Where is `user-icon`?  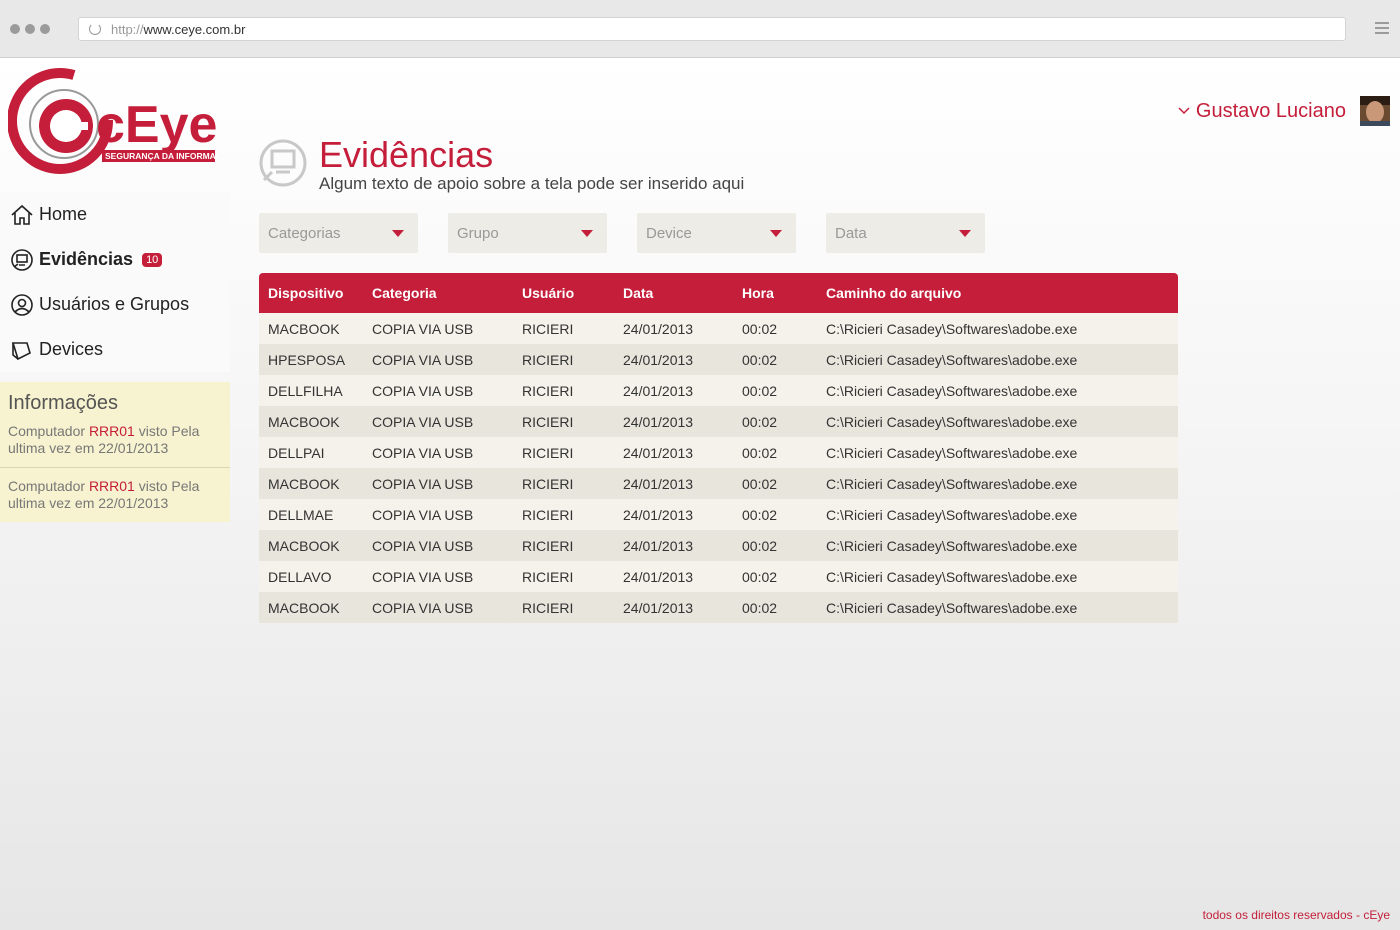
user-icon is located at coordinates (22, 304).